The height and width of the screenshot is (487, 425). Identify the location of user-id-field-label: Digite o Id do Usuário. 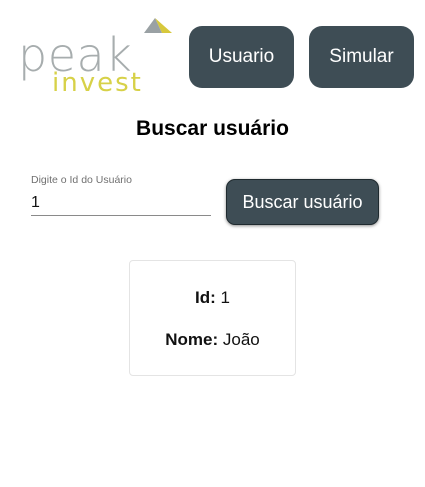
(81, 180).